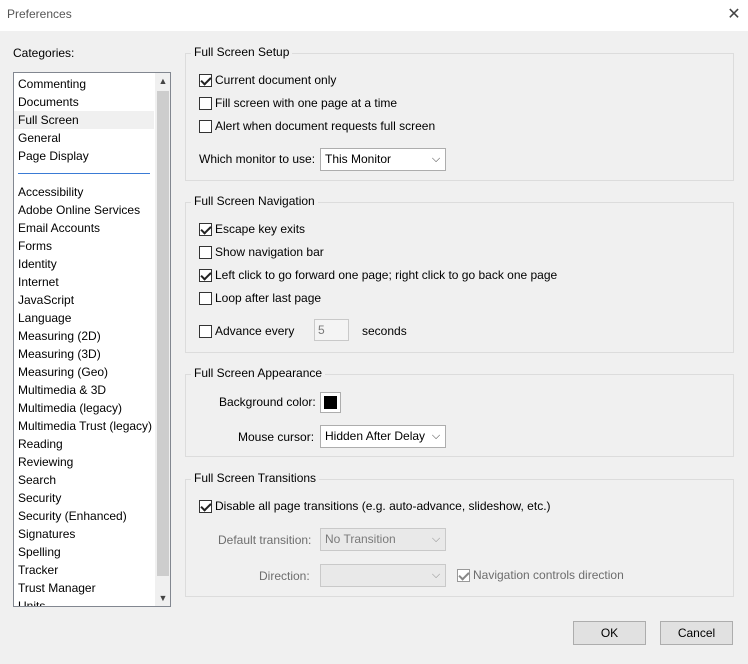  I want to click on scroll-down-icon: ▼, so click(162, 598).